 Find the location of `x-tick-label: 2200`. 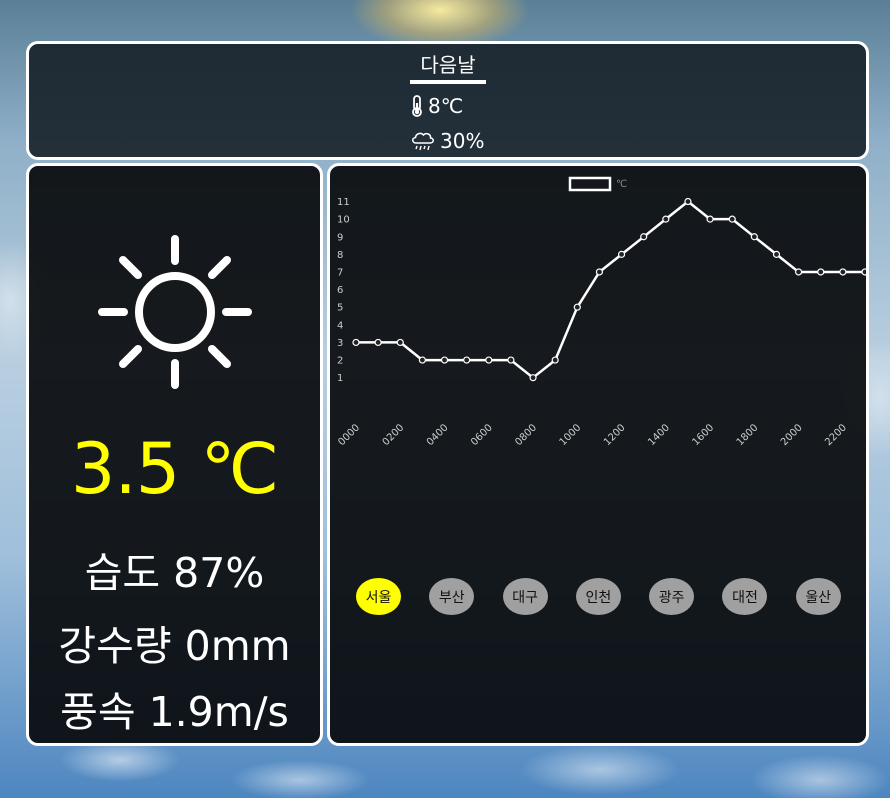

x-tick-label: 2200 is located at coordinates (836, 435).